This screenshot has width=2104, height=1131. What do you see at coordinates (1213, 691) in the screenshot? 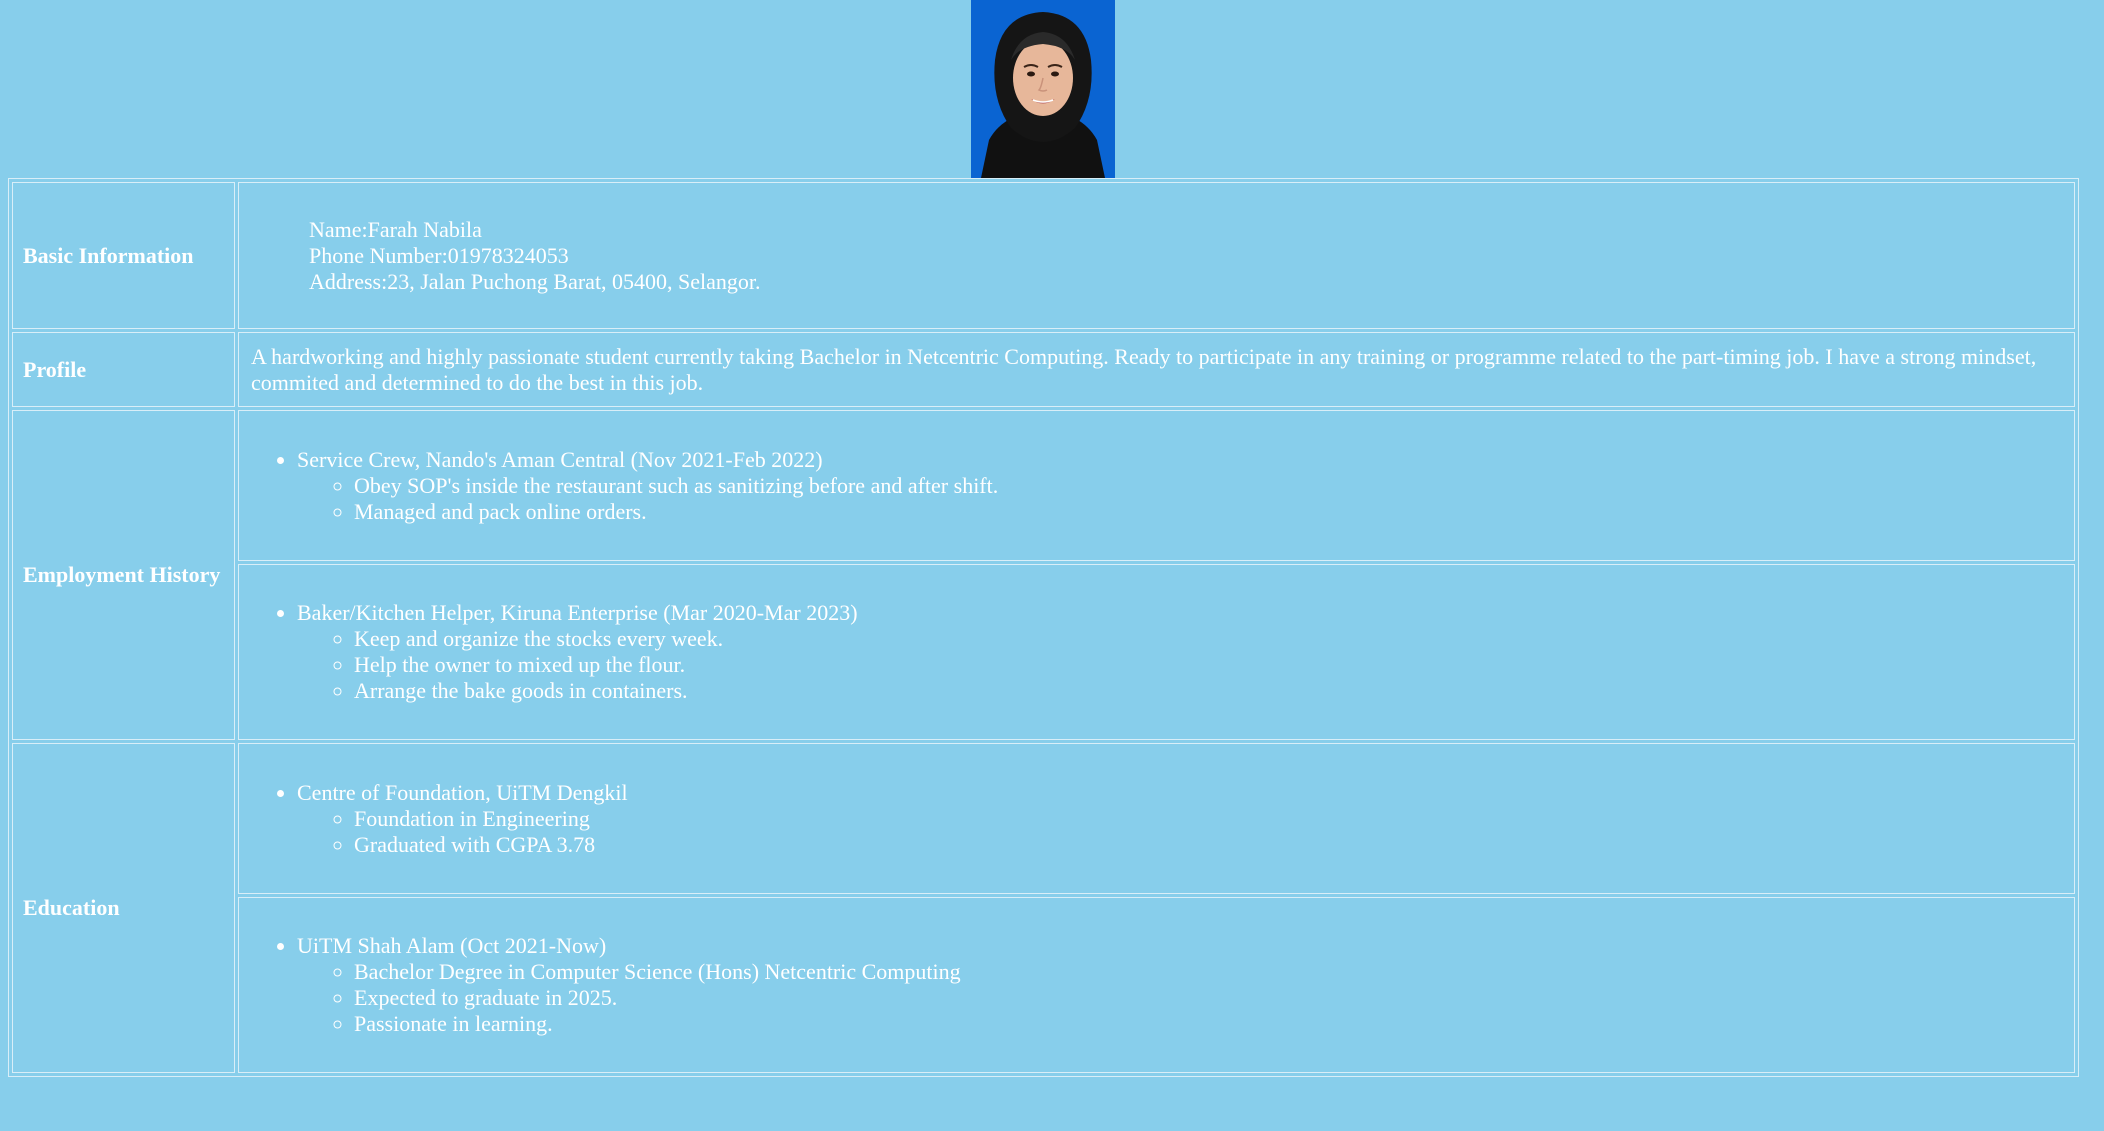
I see `job-duty: Arrange the bake goods in containers.` at bounding box center [1213, 691].